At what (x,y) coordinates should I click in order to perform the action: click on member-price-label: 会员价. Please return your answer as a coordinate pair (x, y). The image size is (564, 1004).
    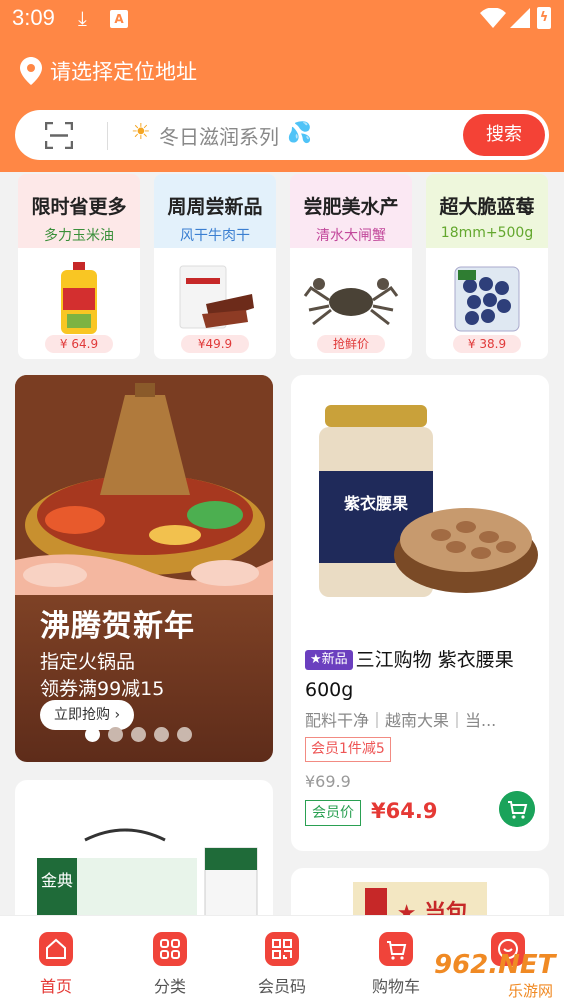
    Looking at the image, I should click on (333, 813).